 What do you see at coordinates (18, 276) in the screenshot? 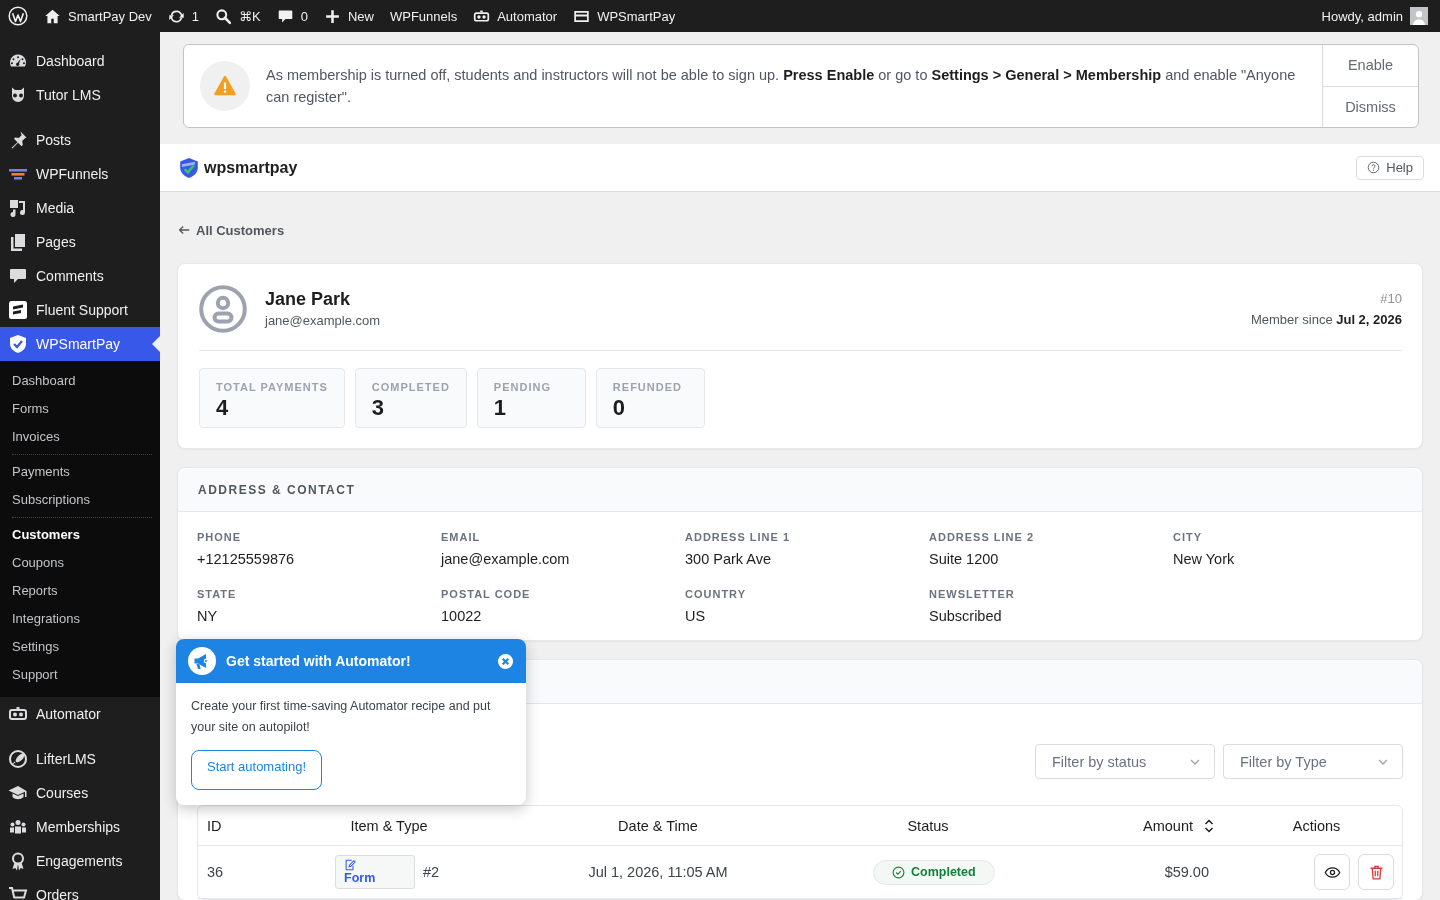
I see `speech-bubble-icon` at bounding box center [18, 276].